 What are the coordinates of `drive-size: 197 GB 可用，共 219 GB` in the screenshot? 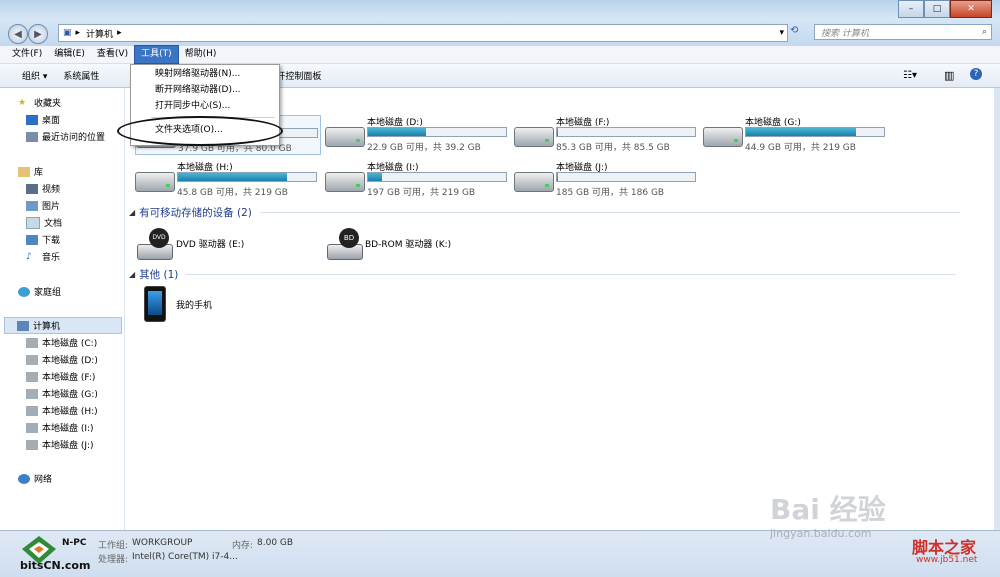 It's located at (421, 193).